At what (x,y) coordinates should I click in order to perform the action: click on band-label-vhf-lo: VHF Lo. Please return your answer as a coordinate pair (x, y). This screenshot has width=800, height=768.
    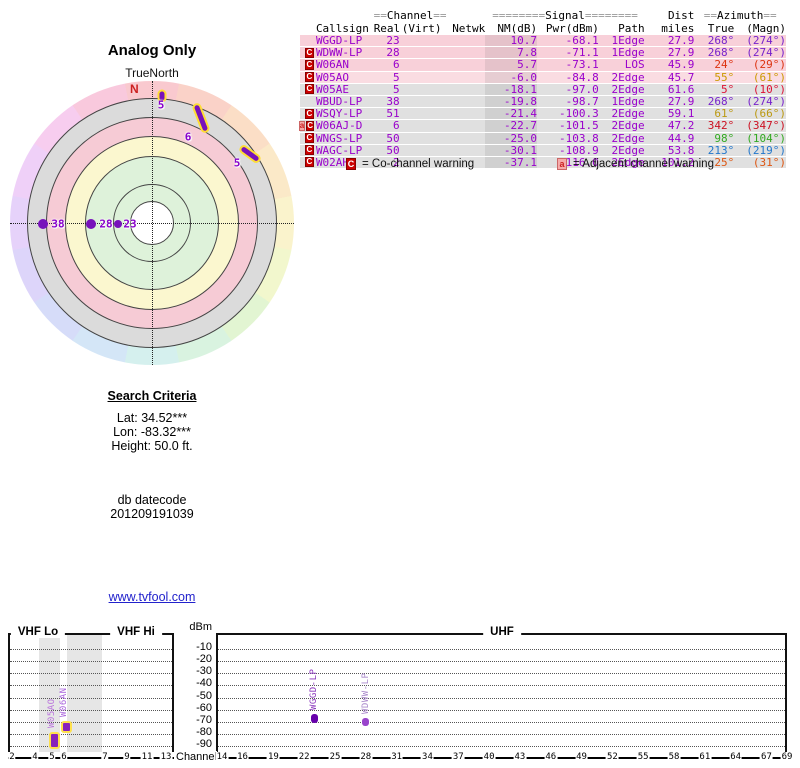
    Looking at the image, I should click on (38, 632).